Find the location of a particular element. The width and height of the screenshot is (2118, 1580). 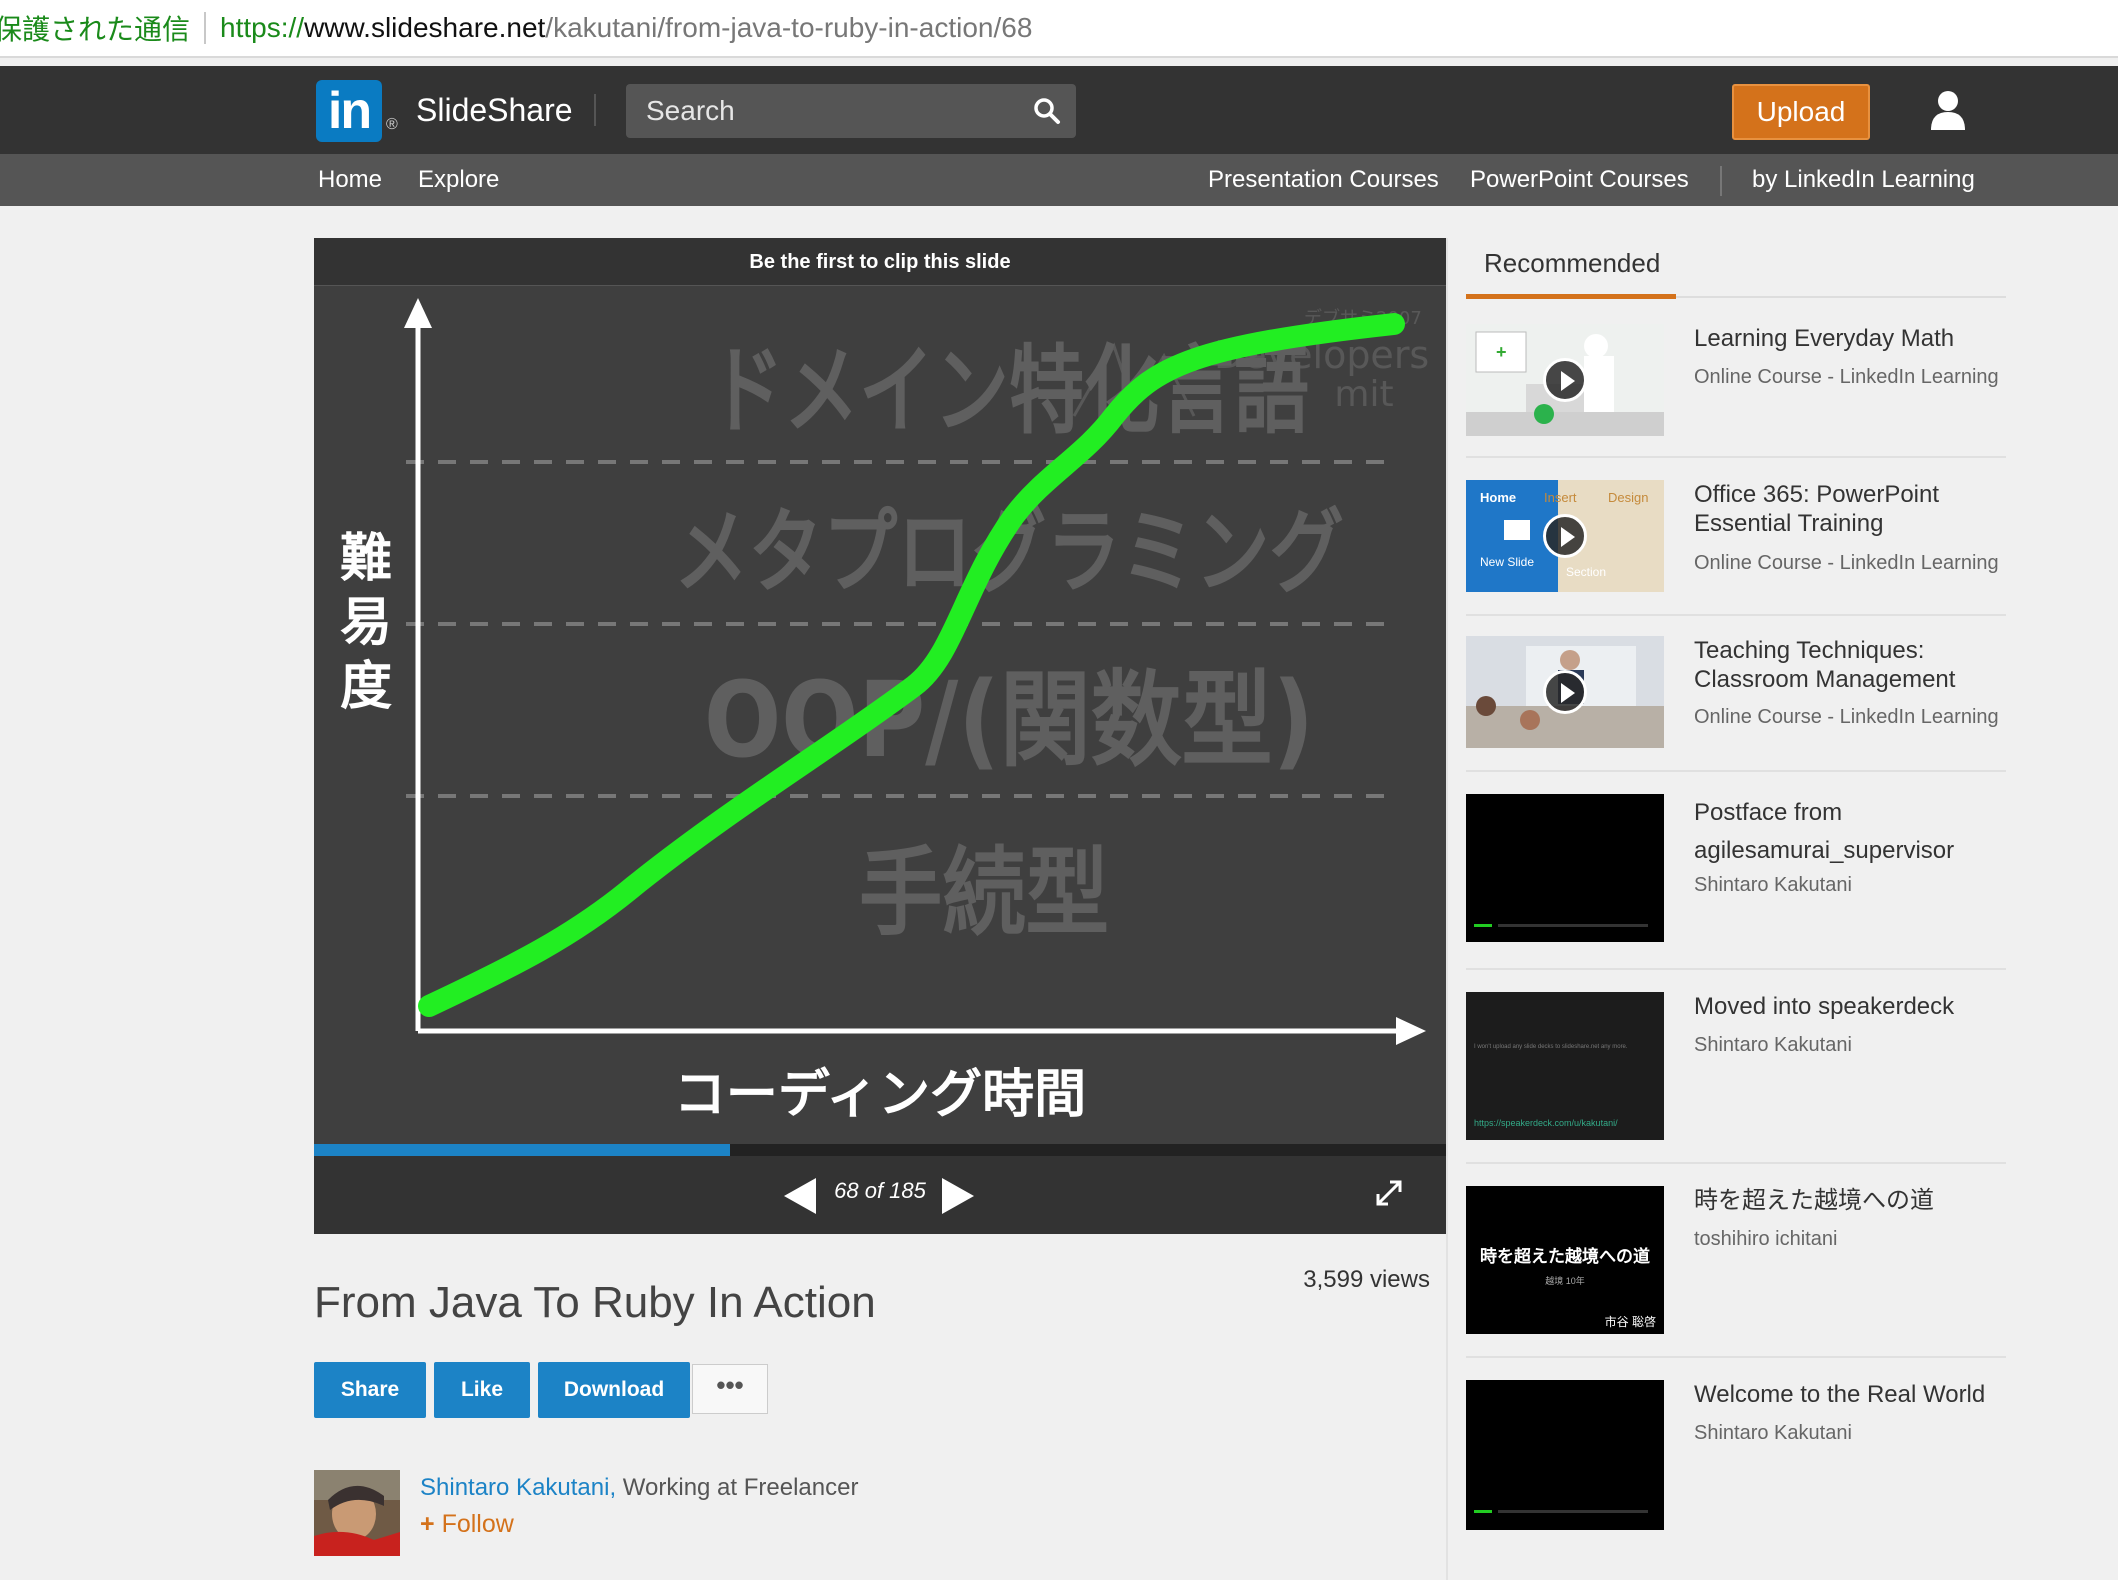

fullscreen-icon is located at coordinates (1389, 1193).